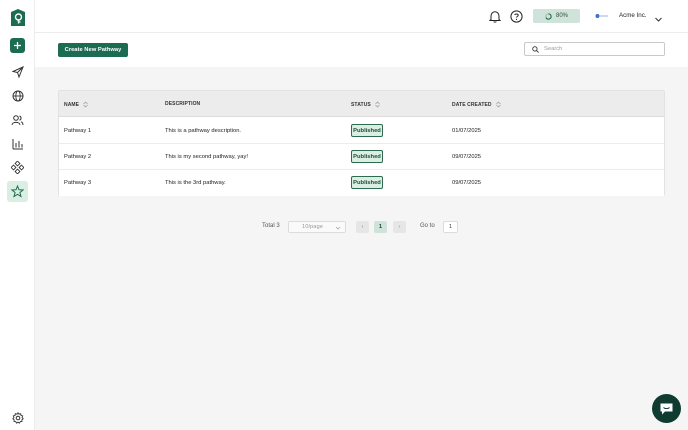 This screenshot has height=430, width=688. I want to click on column-date-created: DATE CREATED, so click(476, 104).